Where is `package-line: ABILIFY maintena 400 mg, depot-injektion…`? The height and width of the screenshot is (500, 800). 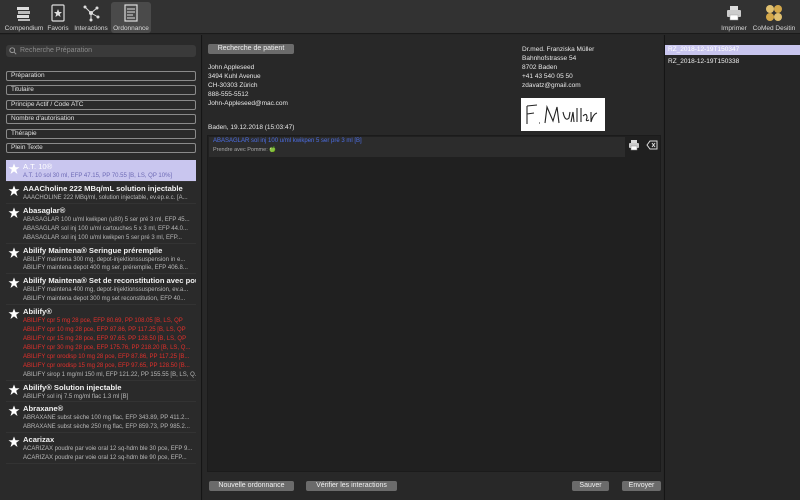
package-line: ABILIFY maintena 400 mg, depot-injektion… is located at coordinates (109, 290).